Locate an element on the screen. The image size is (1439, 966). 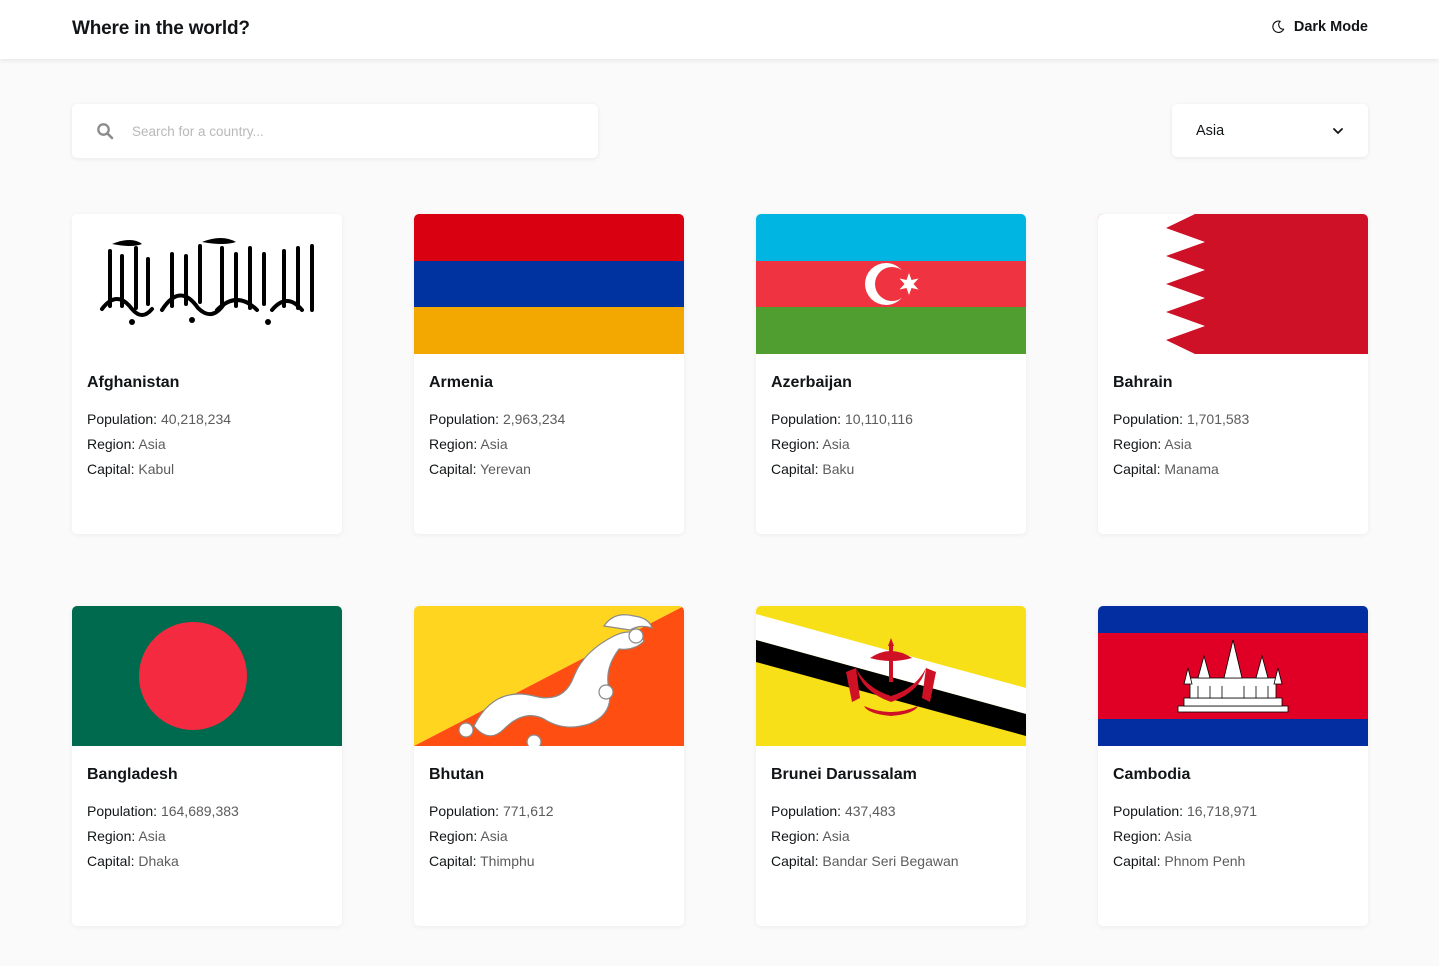
azerbaijan-flag is located at coordinates (891, 284).